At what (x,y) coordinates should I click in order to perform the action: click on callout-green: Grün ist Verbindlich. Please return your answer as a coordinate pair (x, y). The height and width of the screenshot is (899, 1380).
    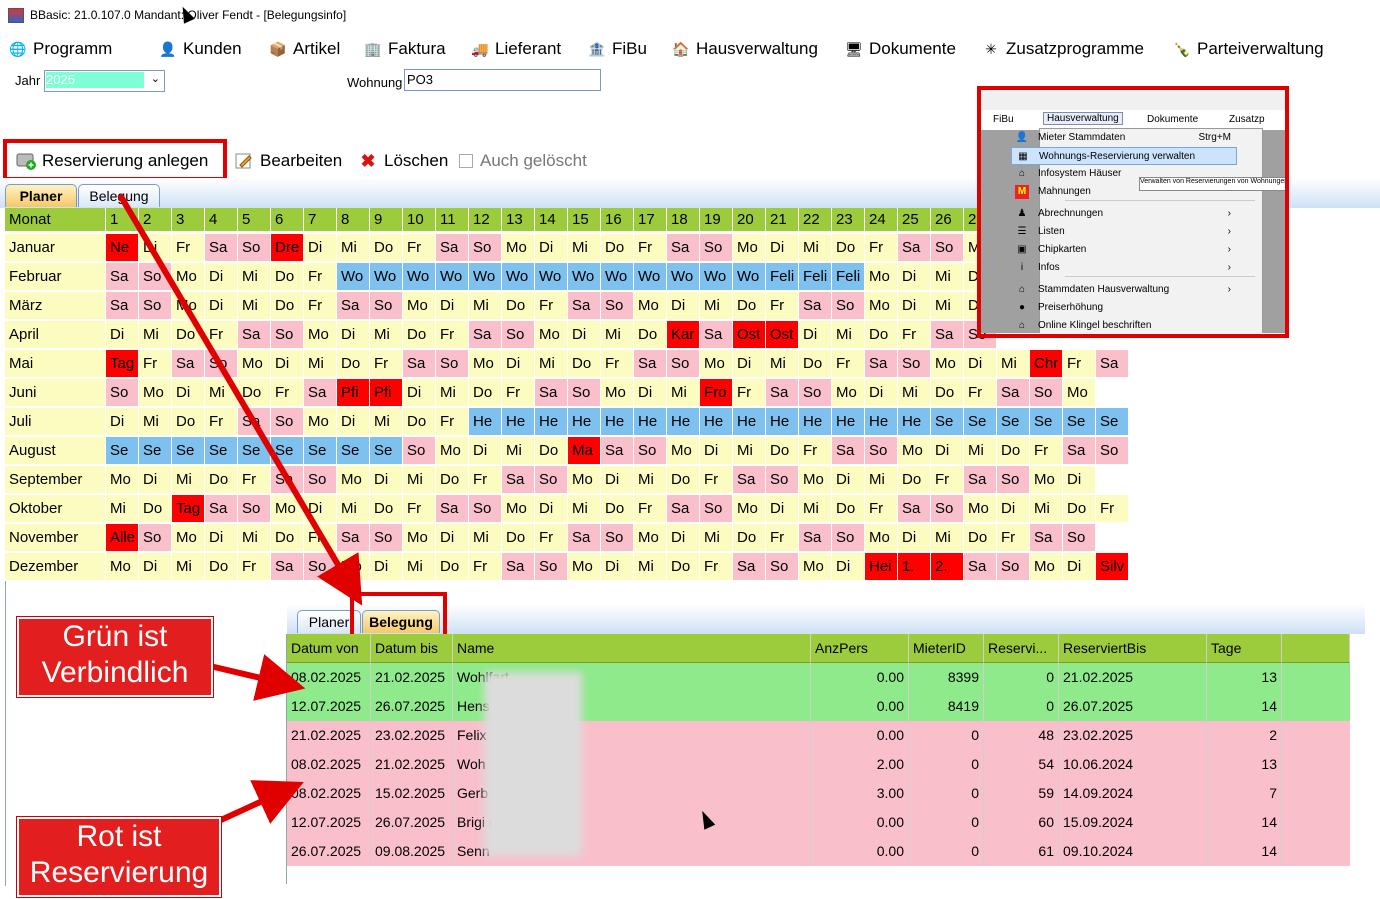
    Looking at the image, I should click on (115, 657).